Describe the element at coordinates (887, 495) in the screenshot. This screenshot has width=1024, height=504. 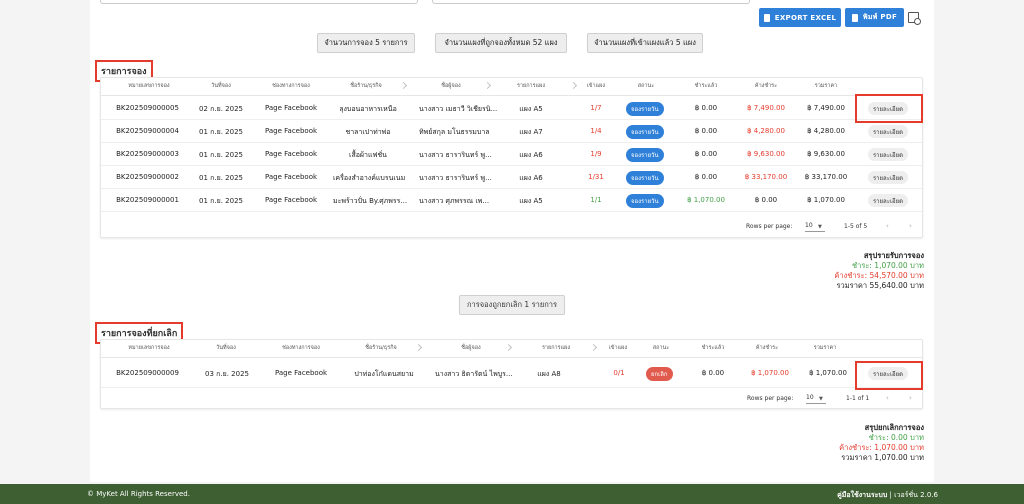
I see `footer-right: คู่มือใช้งานระบบ | เวอร์ชั่น 2.0.6` at that location.